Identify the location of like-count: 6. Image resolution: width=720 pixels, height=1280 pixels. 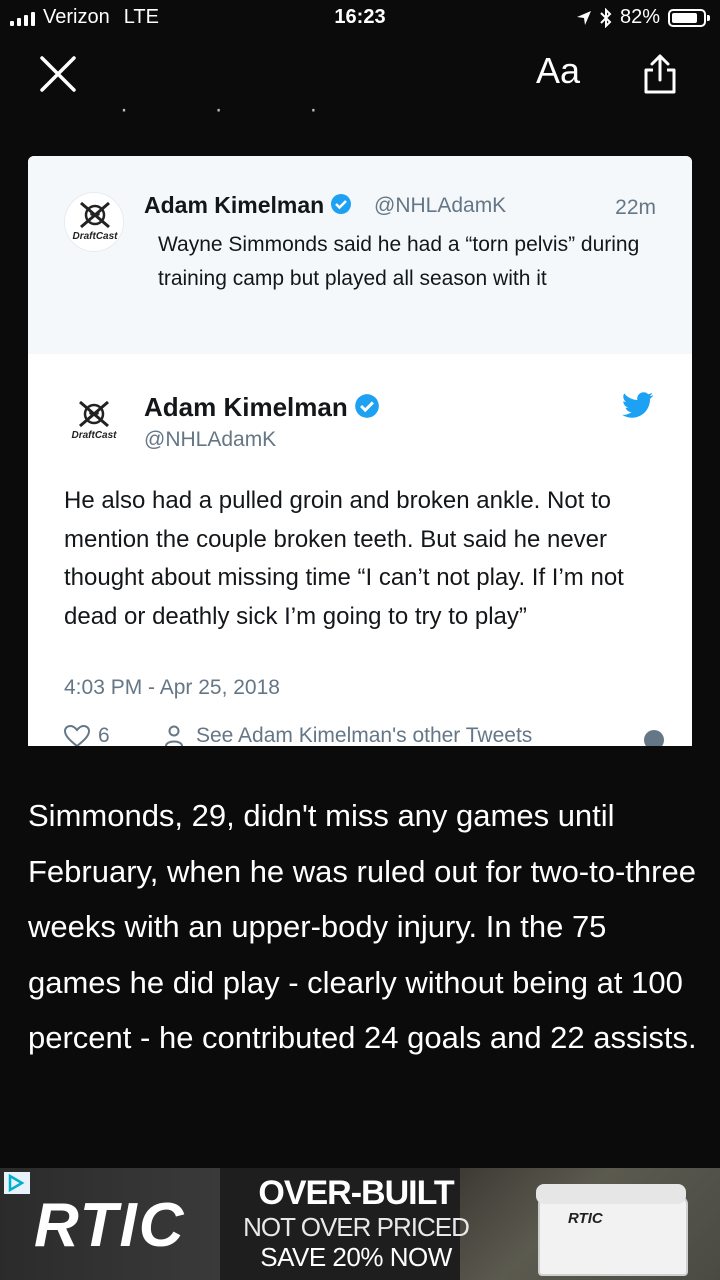
(104, 735).